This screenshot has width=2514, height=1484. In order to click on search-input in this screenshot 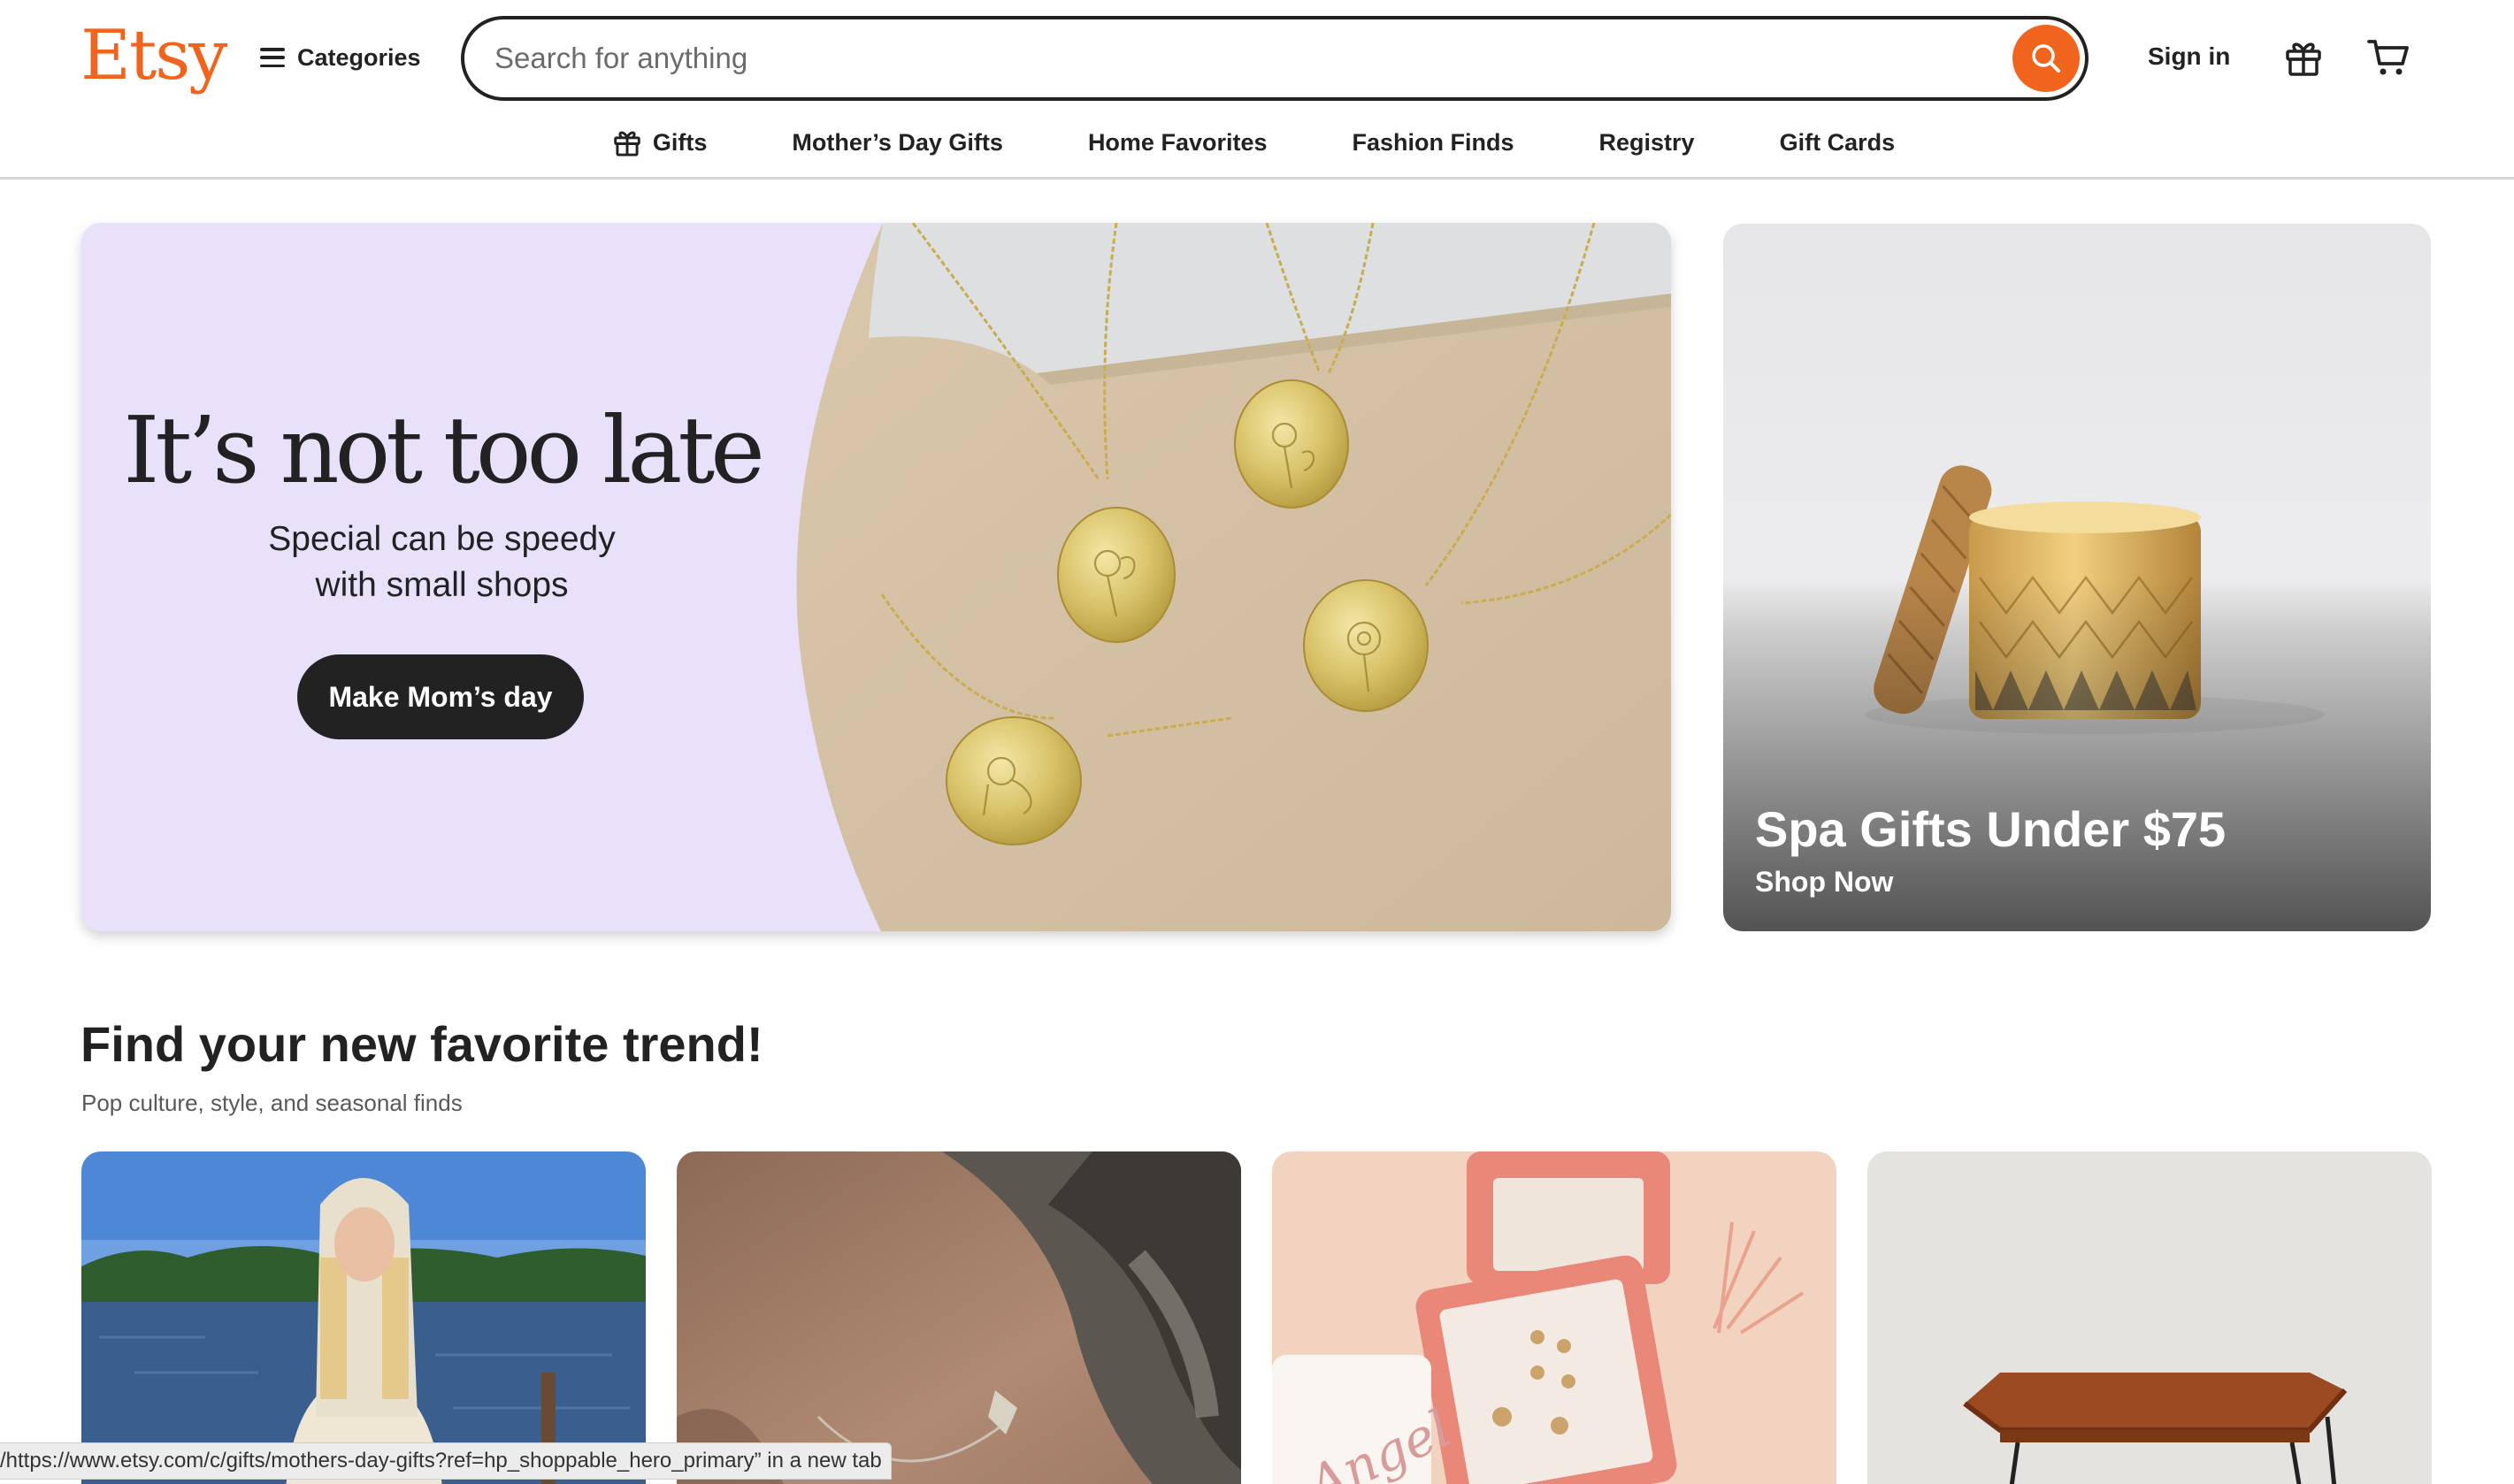, I will do `click(1246, 58)`.